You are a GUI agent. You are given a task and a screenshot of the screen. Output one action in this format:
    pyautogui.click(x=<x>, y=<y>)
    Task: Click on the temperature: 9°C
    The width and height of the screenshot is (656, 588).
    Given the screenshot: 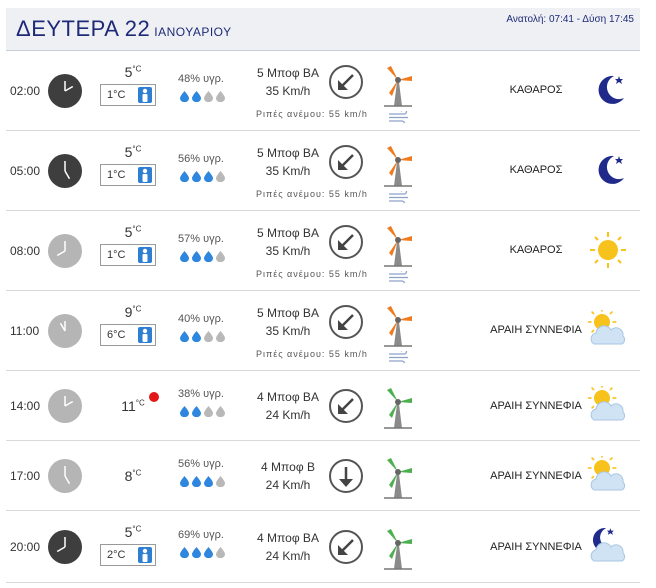 What is the action you would take?
    pyautogui.click(x=133, y=312)
    